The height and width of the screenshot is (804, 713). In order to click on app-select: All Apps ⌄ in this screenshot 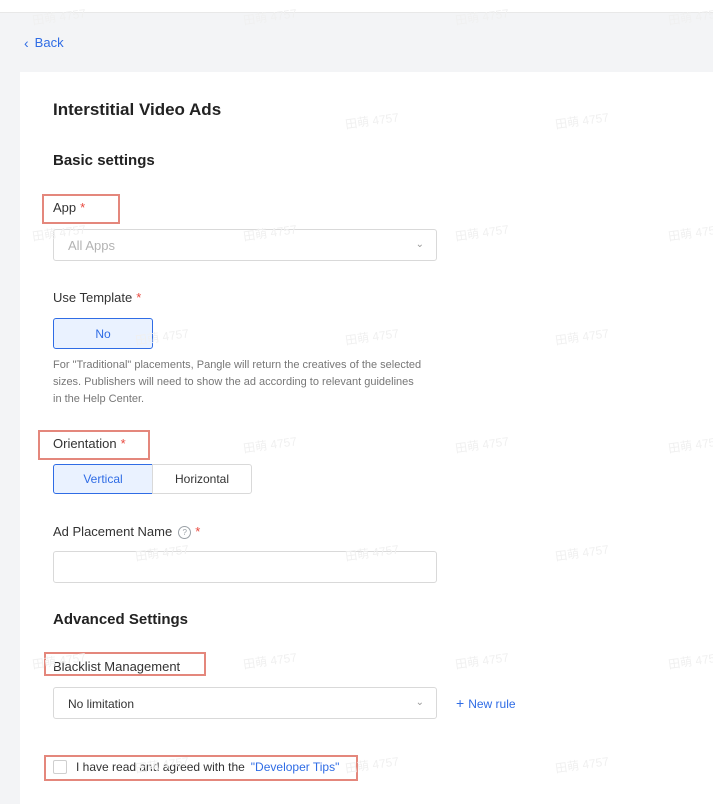, I will do `click(245, 245)`.